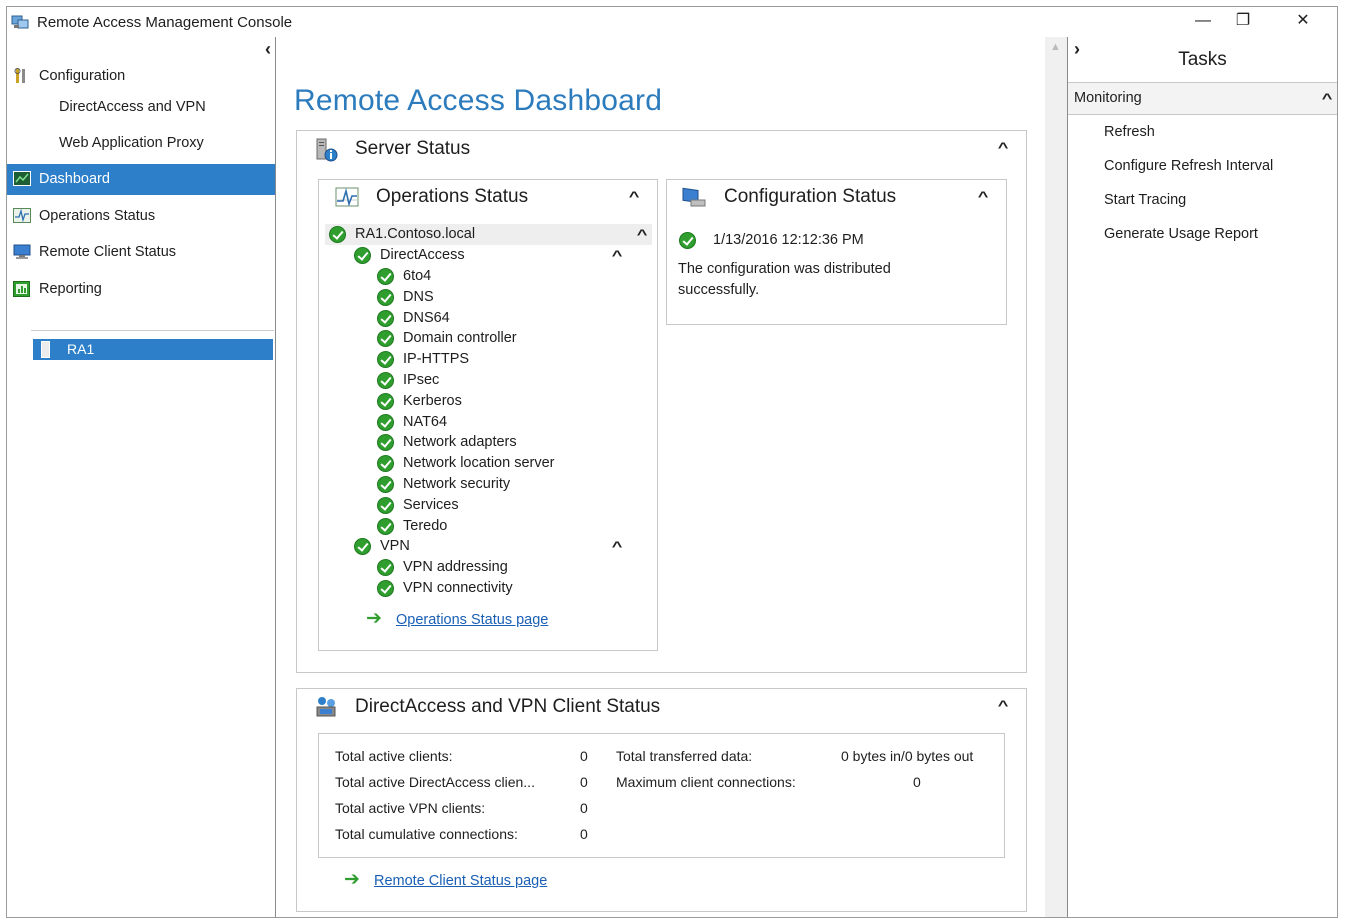 The width and height of the screenshot is (1345, 921). Describe the element at coordinates (1327, 98) in the screenshot. I see `collapse-monitoring-button: ^` at that location.